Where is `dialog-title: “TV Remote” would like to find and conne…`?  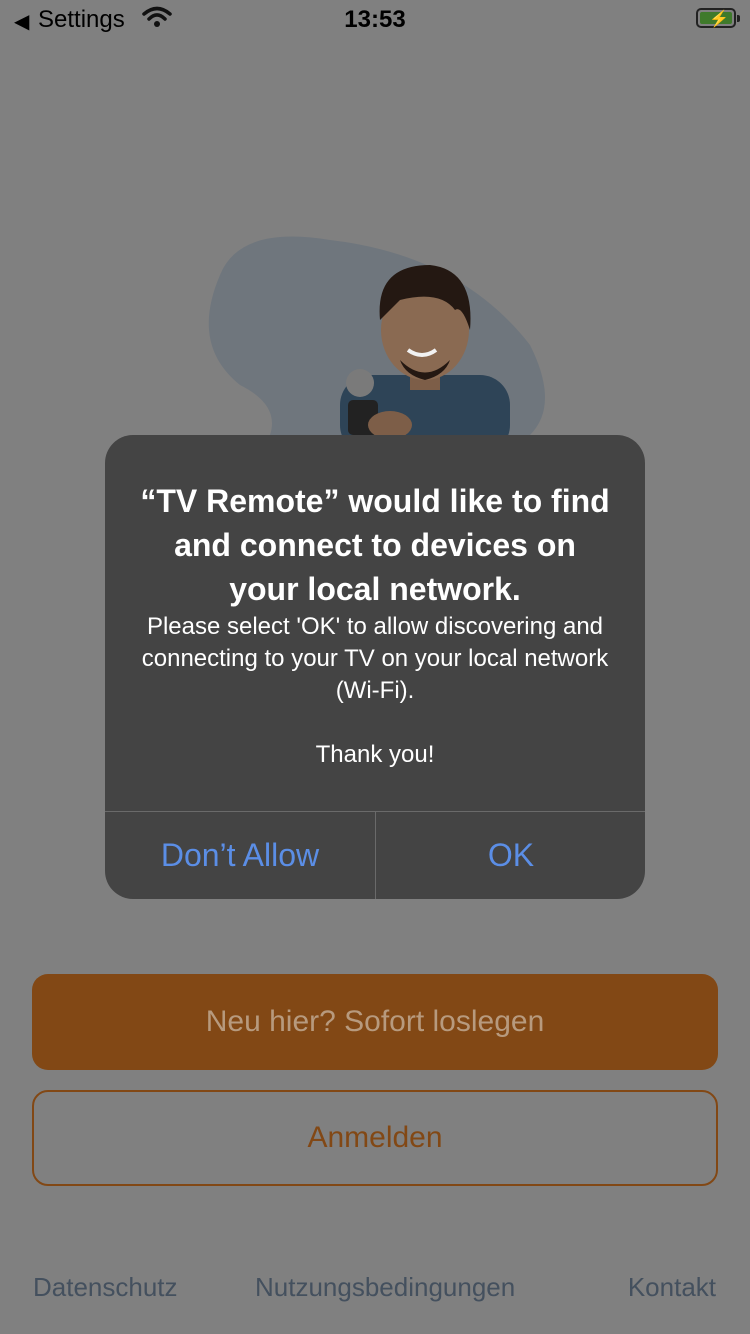
dialog-title: “TV Remote” would like to find and conne… is located at coordinates (375, 545).